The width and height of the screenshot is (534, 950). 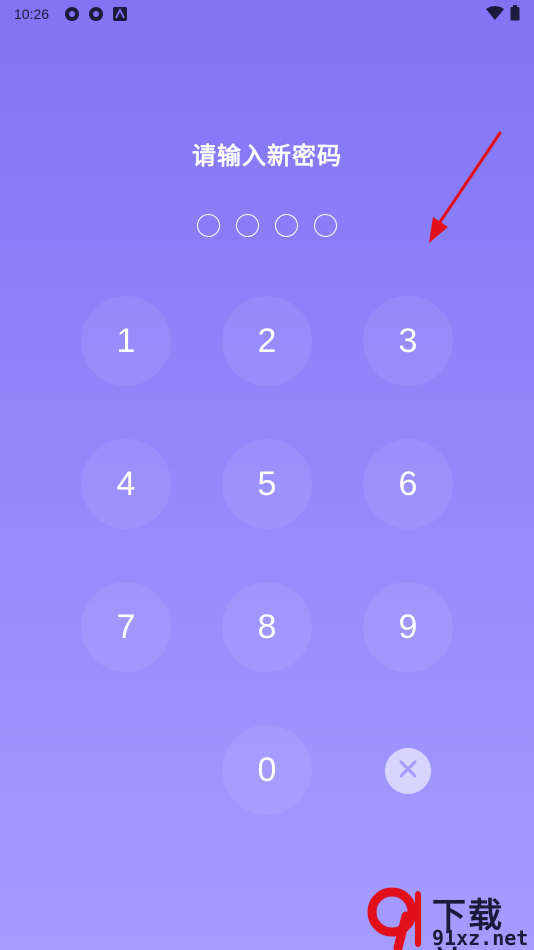 I want to click on key-6: 6, so click(x=408, y=484).